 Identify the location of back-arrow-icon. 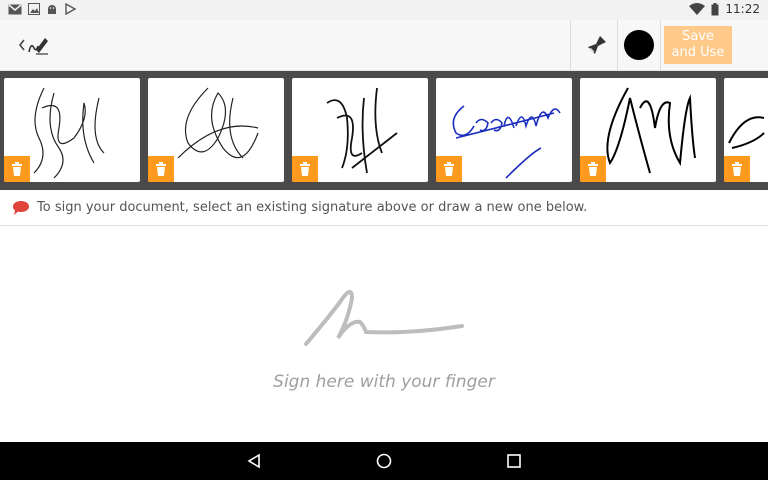
(21, 45).